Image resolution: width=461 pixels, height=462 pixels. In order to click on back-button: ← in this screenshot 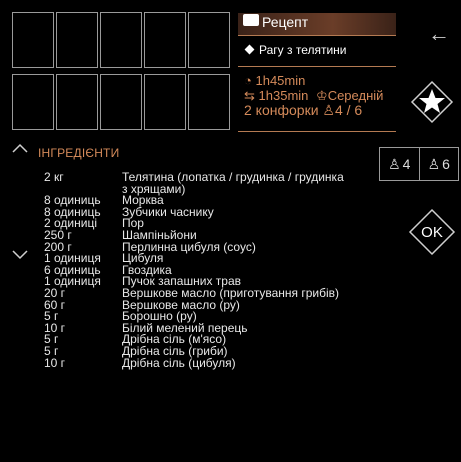, I will do `click(439, 33)`.